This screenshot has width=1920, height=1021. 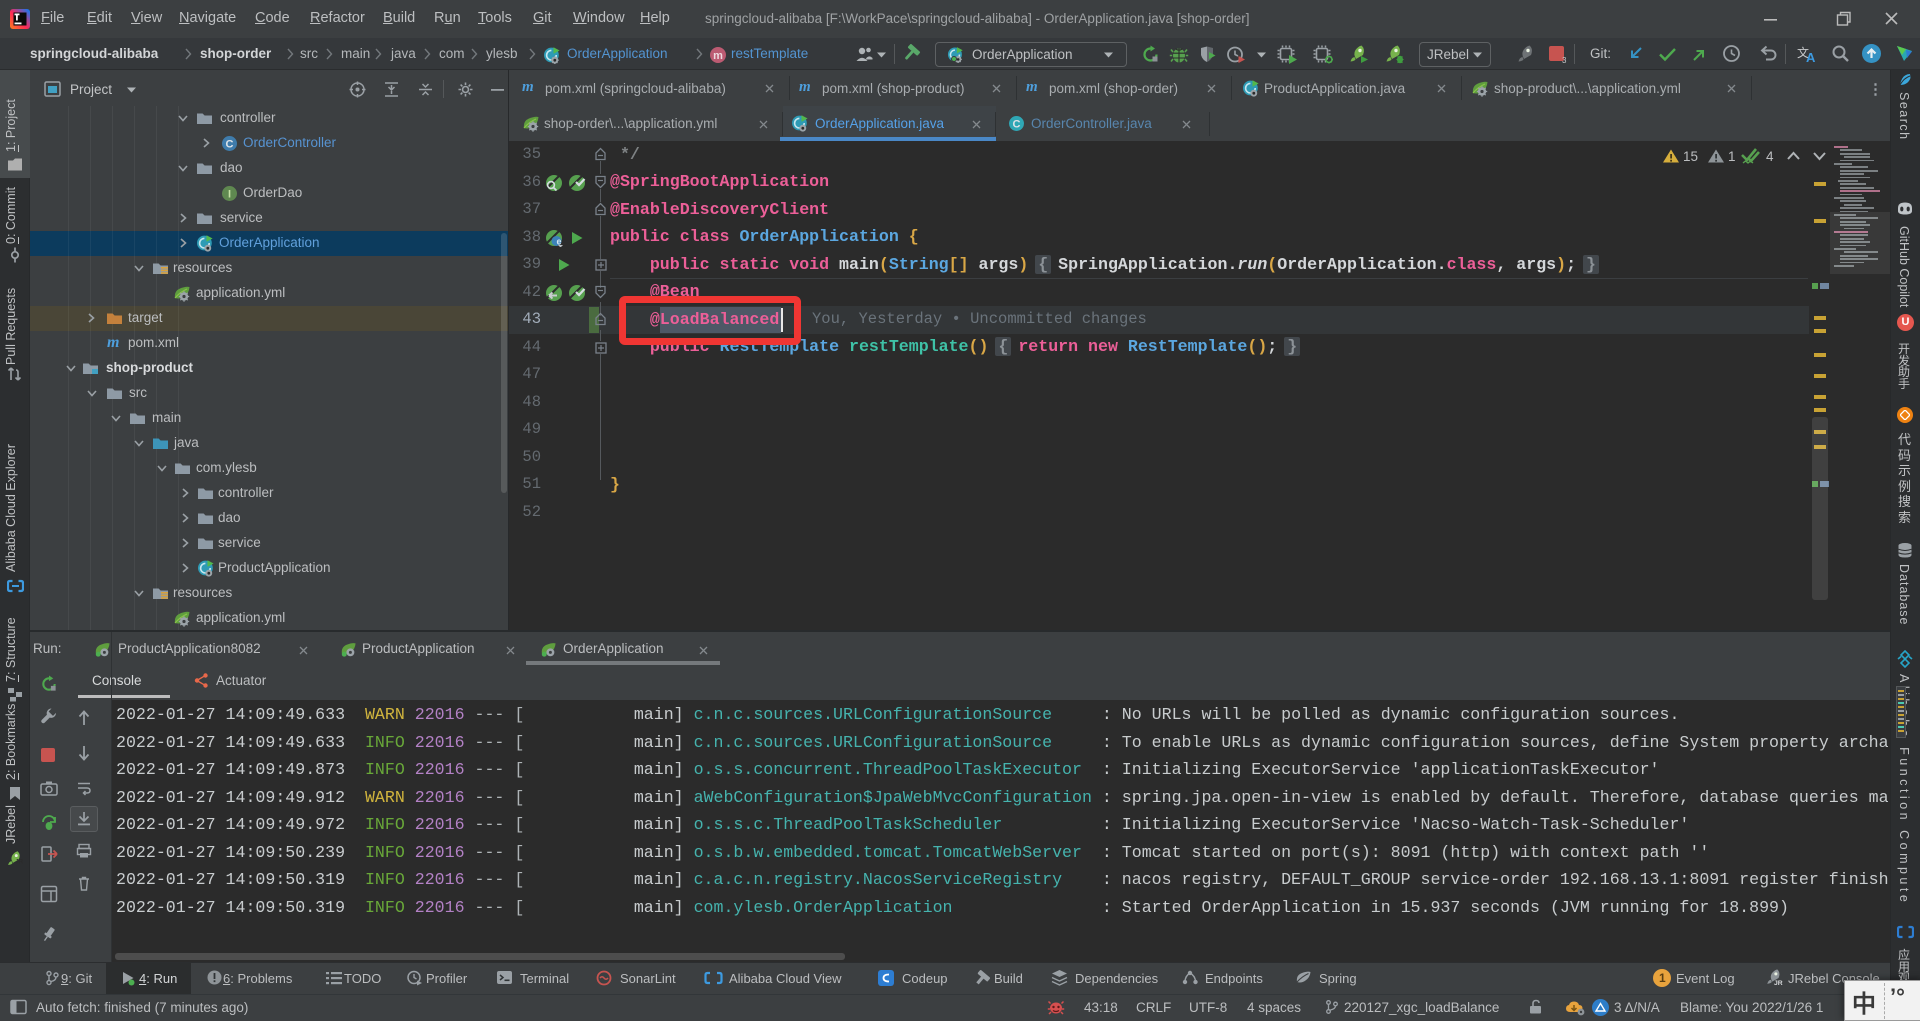 I want to click on svg-text: I, so click(x=229, y=195).